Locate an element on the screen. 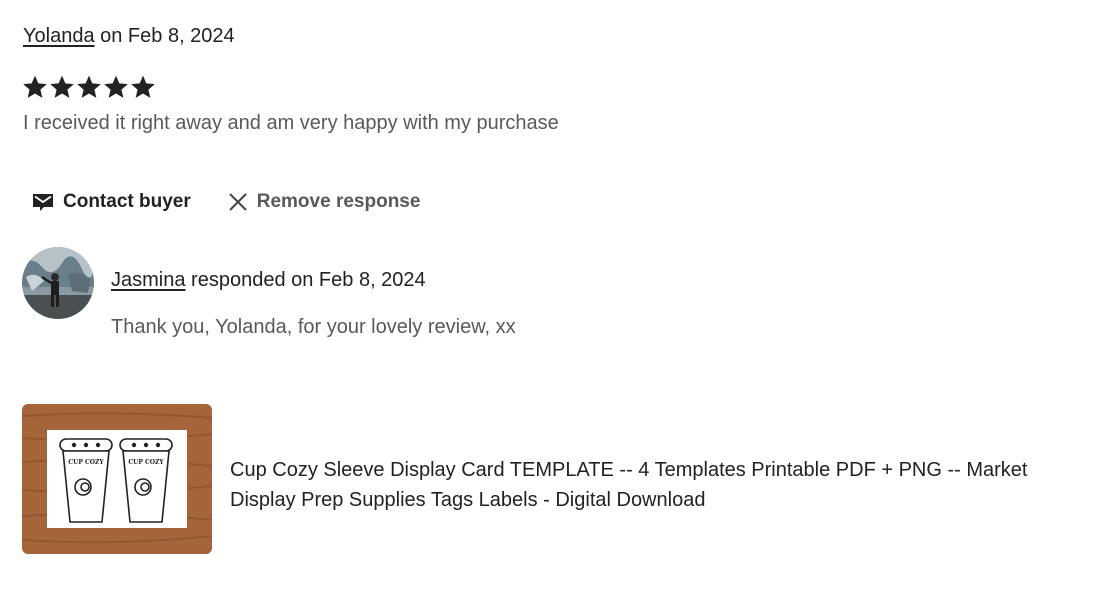 Image resolution: width=1095 pixels, height=598 pixels. star-rating is located at coordinates (89, 87).